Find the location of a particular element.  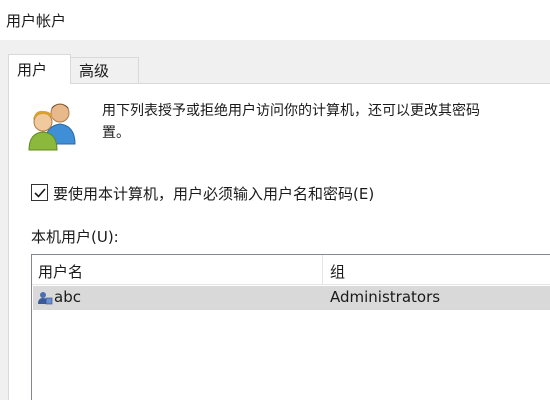

tab-users: 用户 is located at coordinates (39, 69).